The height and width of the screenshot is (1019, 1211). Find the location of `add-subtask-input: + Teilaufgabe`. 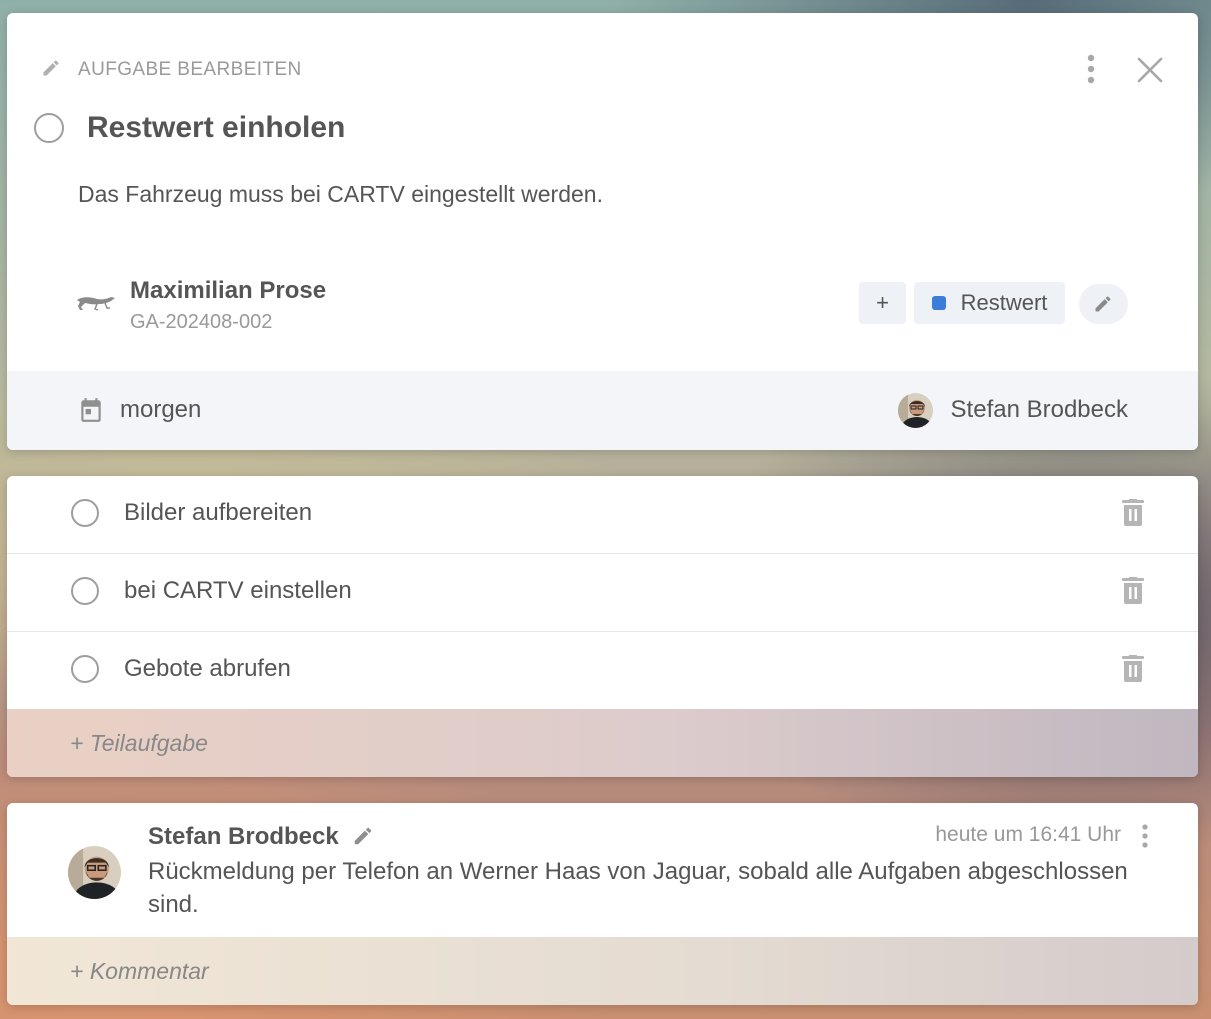

add-subtask-input: + Teilaufgabe is located at coordinates (602, 743).